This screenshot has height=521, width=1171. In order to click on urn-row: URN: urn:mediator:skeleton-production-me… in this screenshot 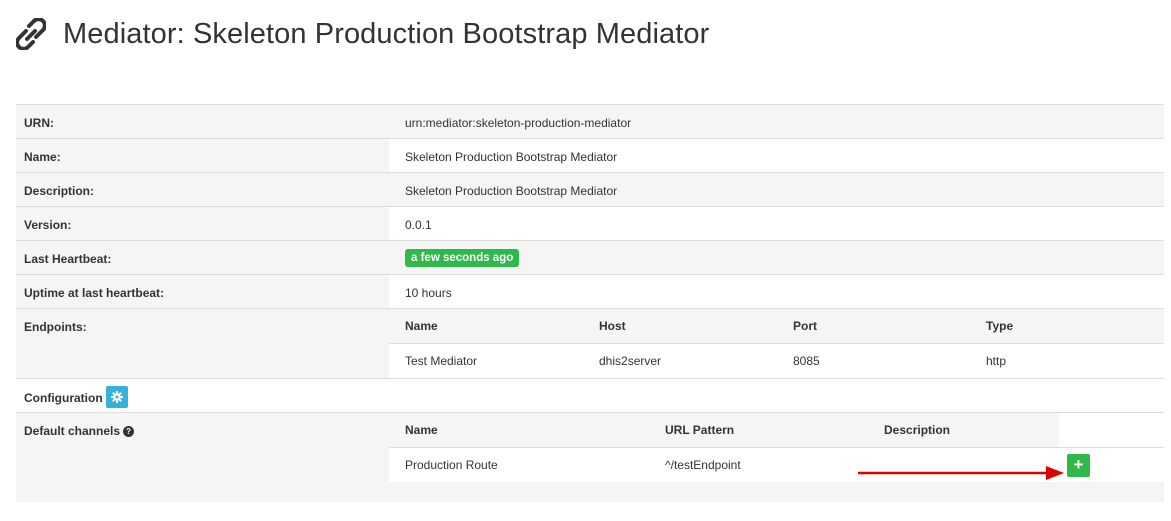, I will do `click(590, 121)`.